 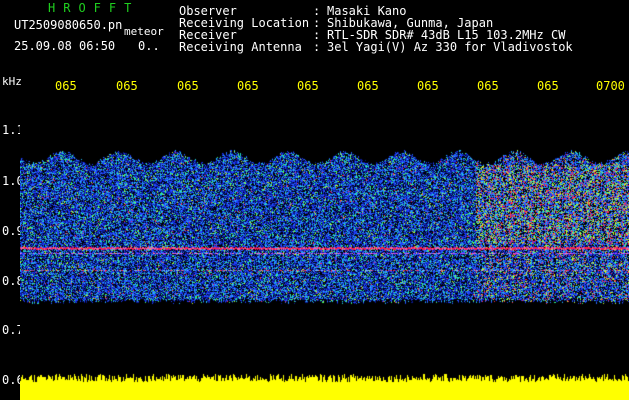 I want to click on timestamp: 25.09.08 06:50, so click(x=65, y=46).